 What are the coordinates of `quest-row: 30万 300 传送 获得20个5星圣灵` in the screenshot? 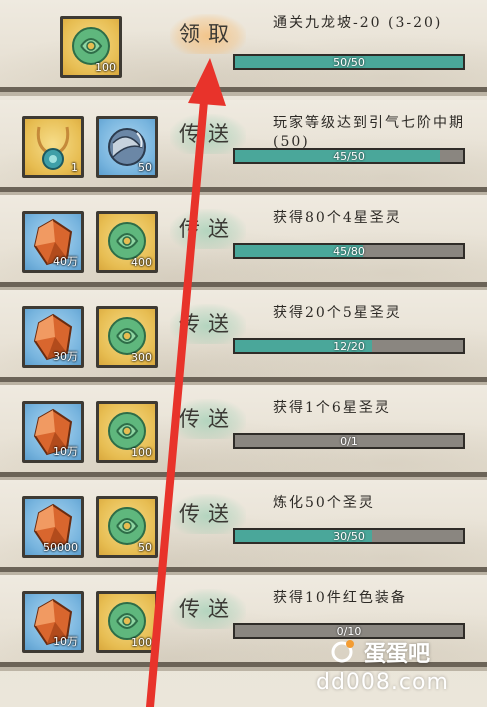 It's located at (243, 338).